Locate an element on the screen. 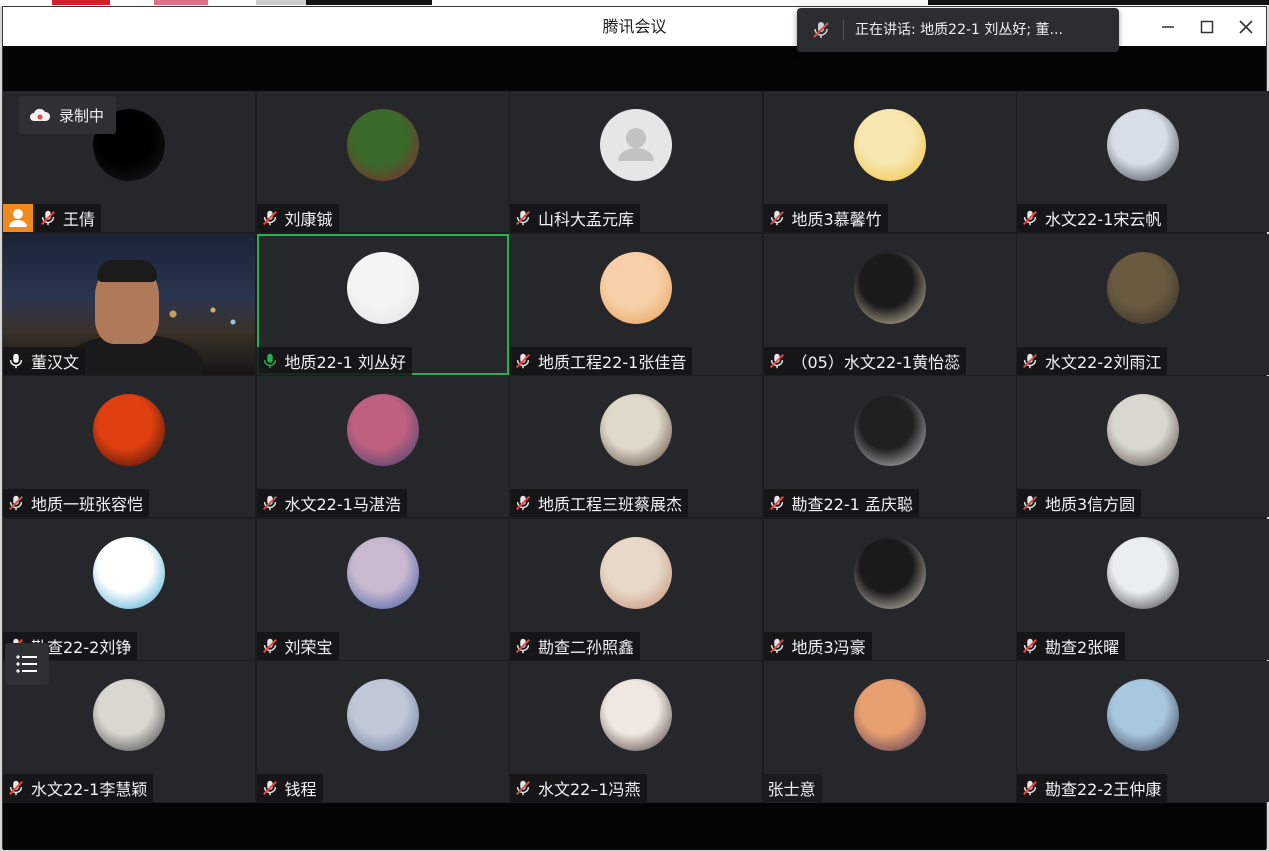  minimize-icon is located at coordinates (1168, 26).